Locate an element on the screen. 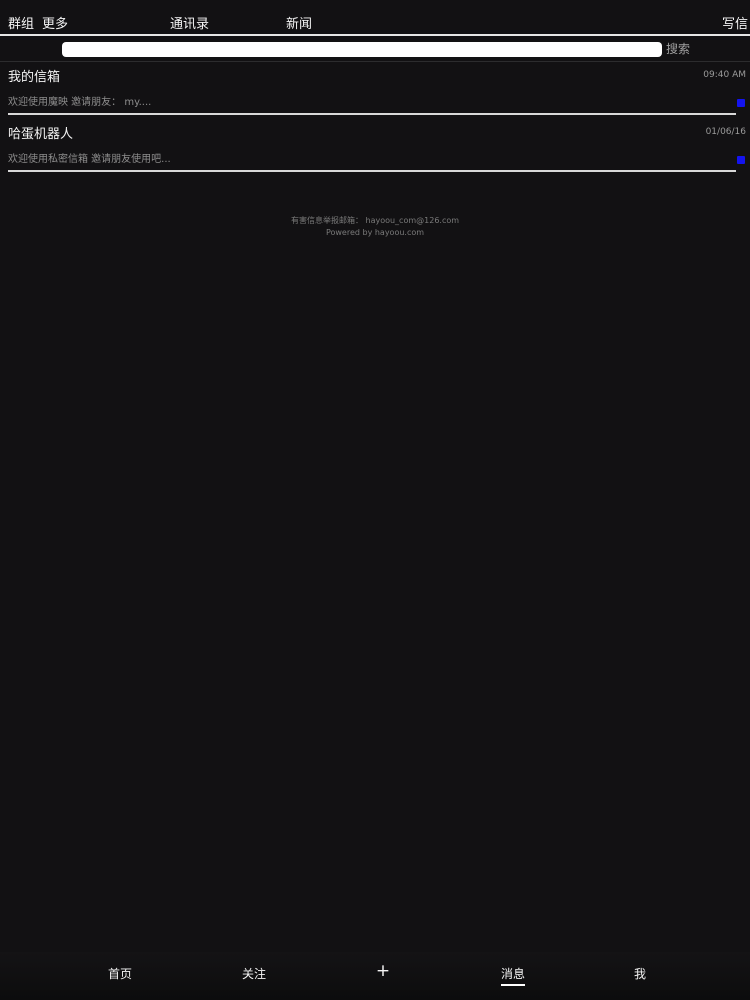  search-input is located at coordinates (362, 49).